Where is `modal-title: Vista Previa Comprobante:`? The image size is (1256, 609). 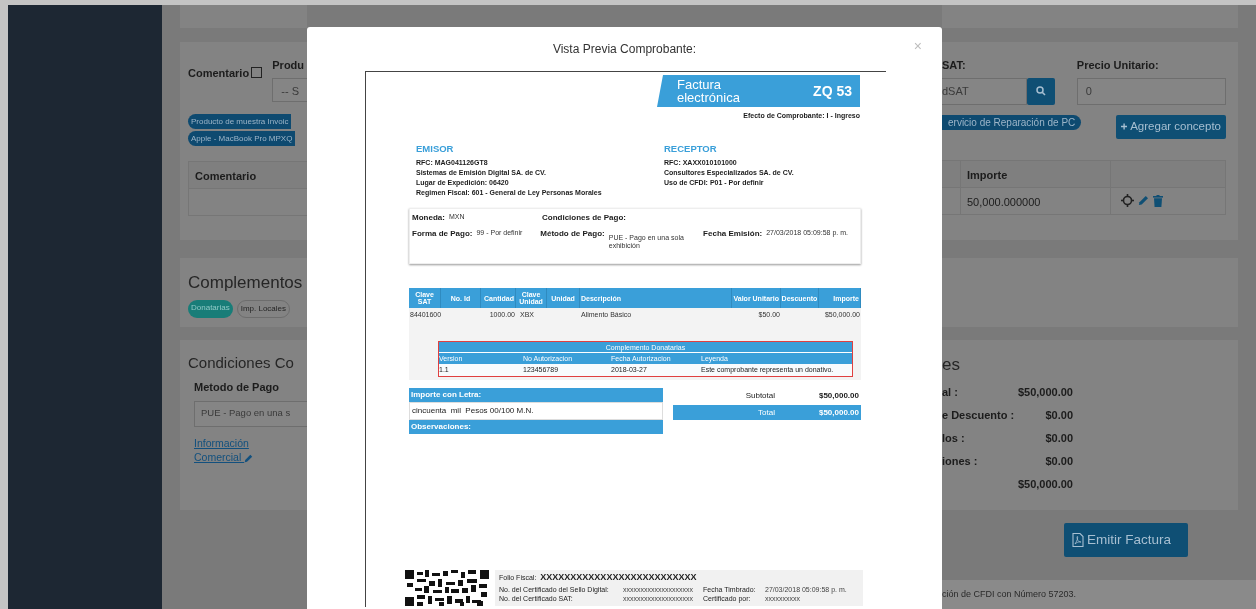 modal-title: Vista Previa Comprobante: is located at coordinates (624, 49).